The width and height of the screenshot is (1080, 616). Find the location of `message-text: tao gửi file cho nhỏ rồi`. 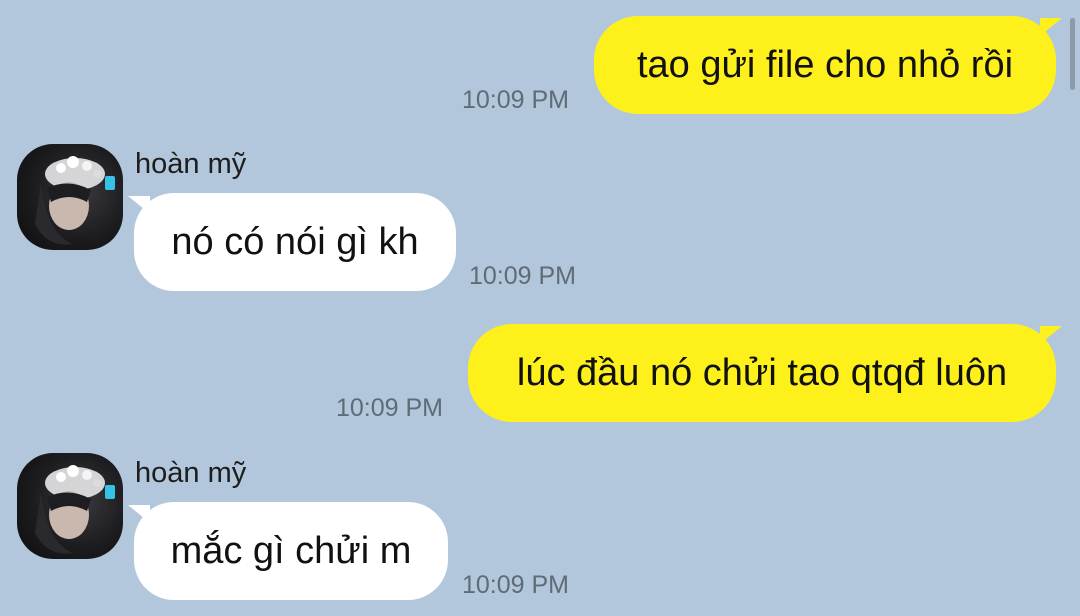

message-text: tao gửi file cho nhỏ rồi is located at coordinates (825, 65).